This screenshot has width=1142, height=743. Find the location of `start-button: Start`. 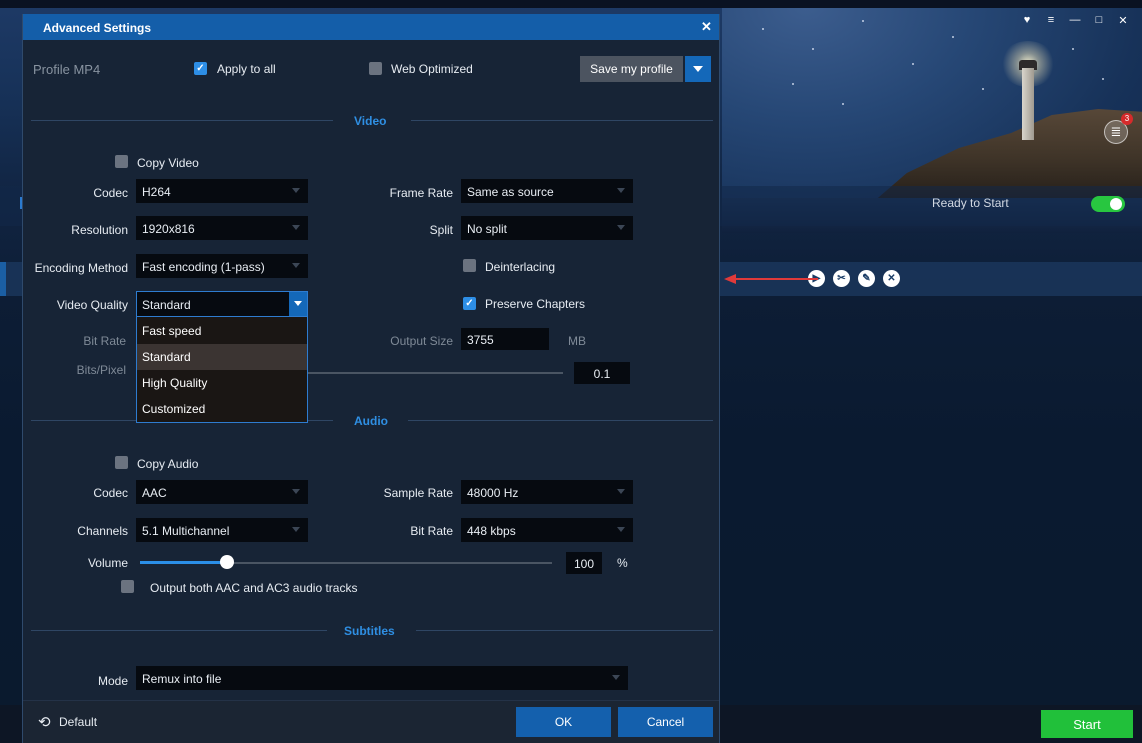

start-button: Start is located at coordinates (1087, 724).